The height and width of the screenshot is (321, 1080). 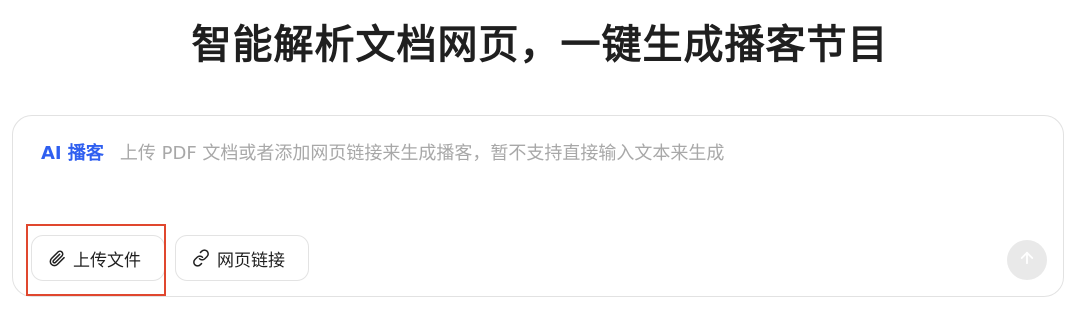 What do you see at coordinates (107, 260) in the screenshot?
I see `upload-file-label: 上传文件` at bounding box center [107, 260].